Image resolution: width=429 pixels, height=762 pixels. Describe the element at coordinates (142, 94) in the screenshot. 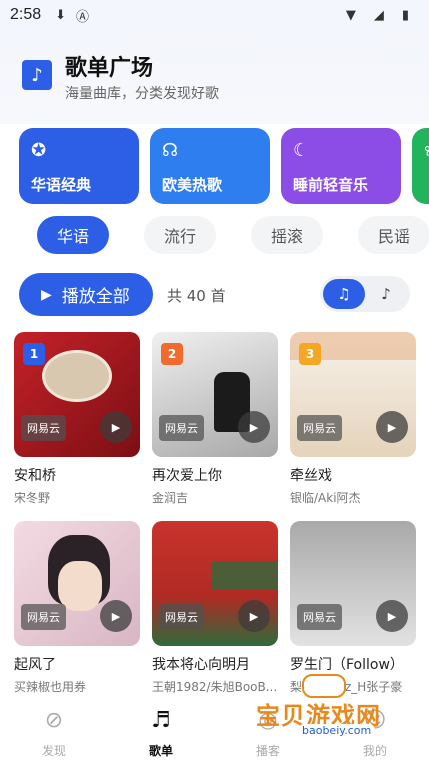

I see `page-subtitle: 海量曲库，分类发现好歌` at that location.